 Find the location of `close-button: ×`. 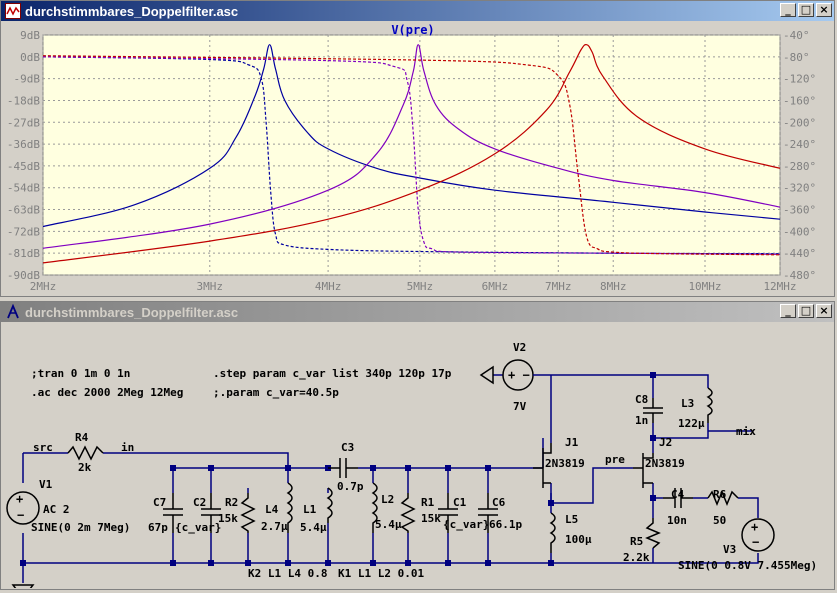

close-button: × is located at coordinates (824, 10).